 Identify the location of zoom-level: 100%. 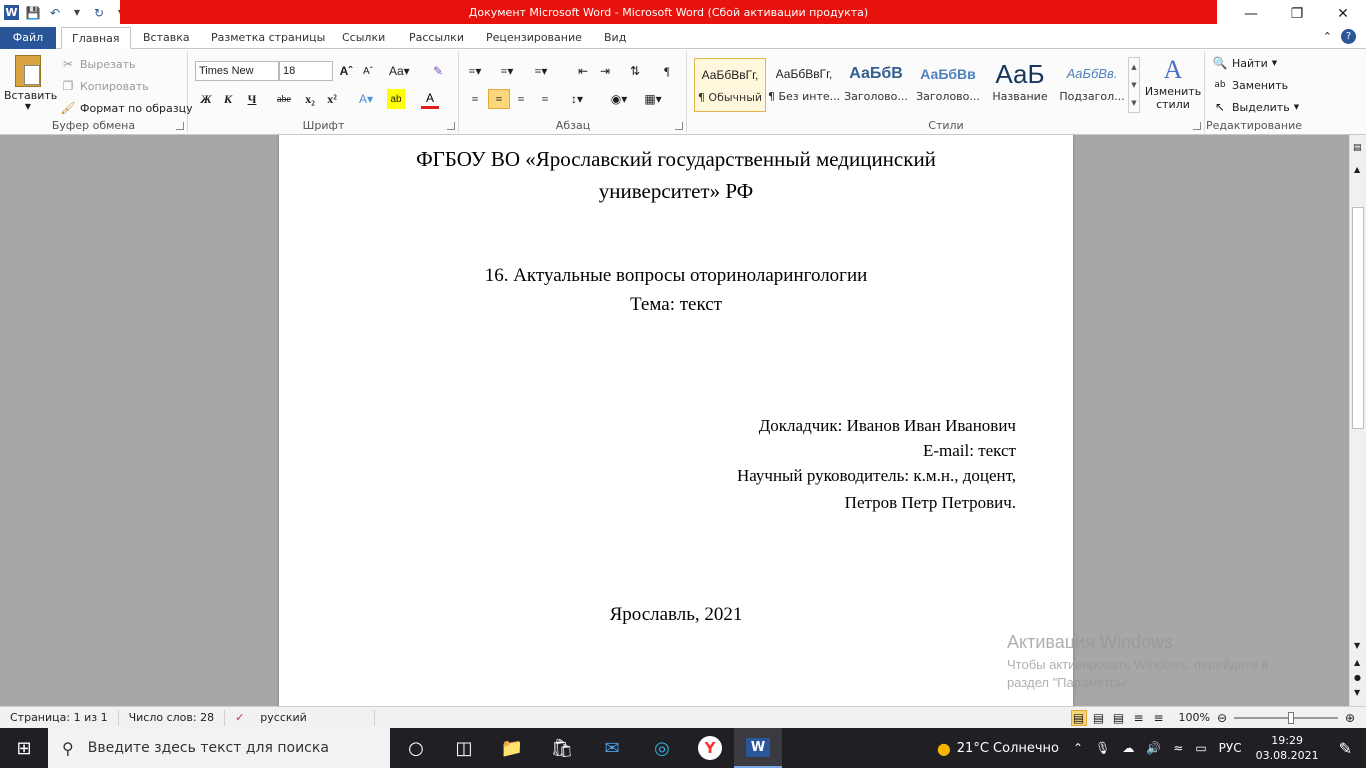
(1194, 717).